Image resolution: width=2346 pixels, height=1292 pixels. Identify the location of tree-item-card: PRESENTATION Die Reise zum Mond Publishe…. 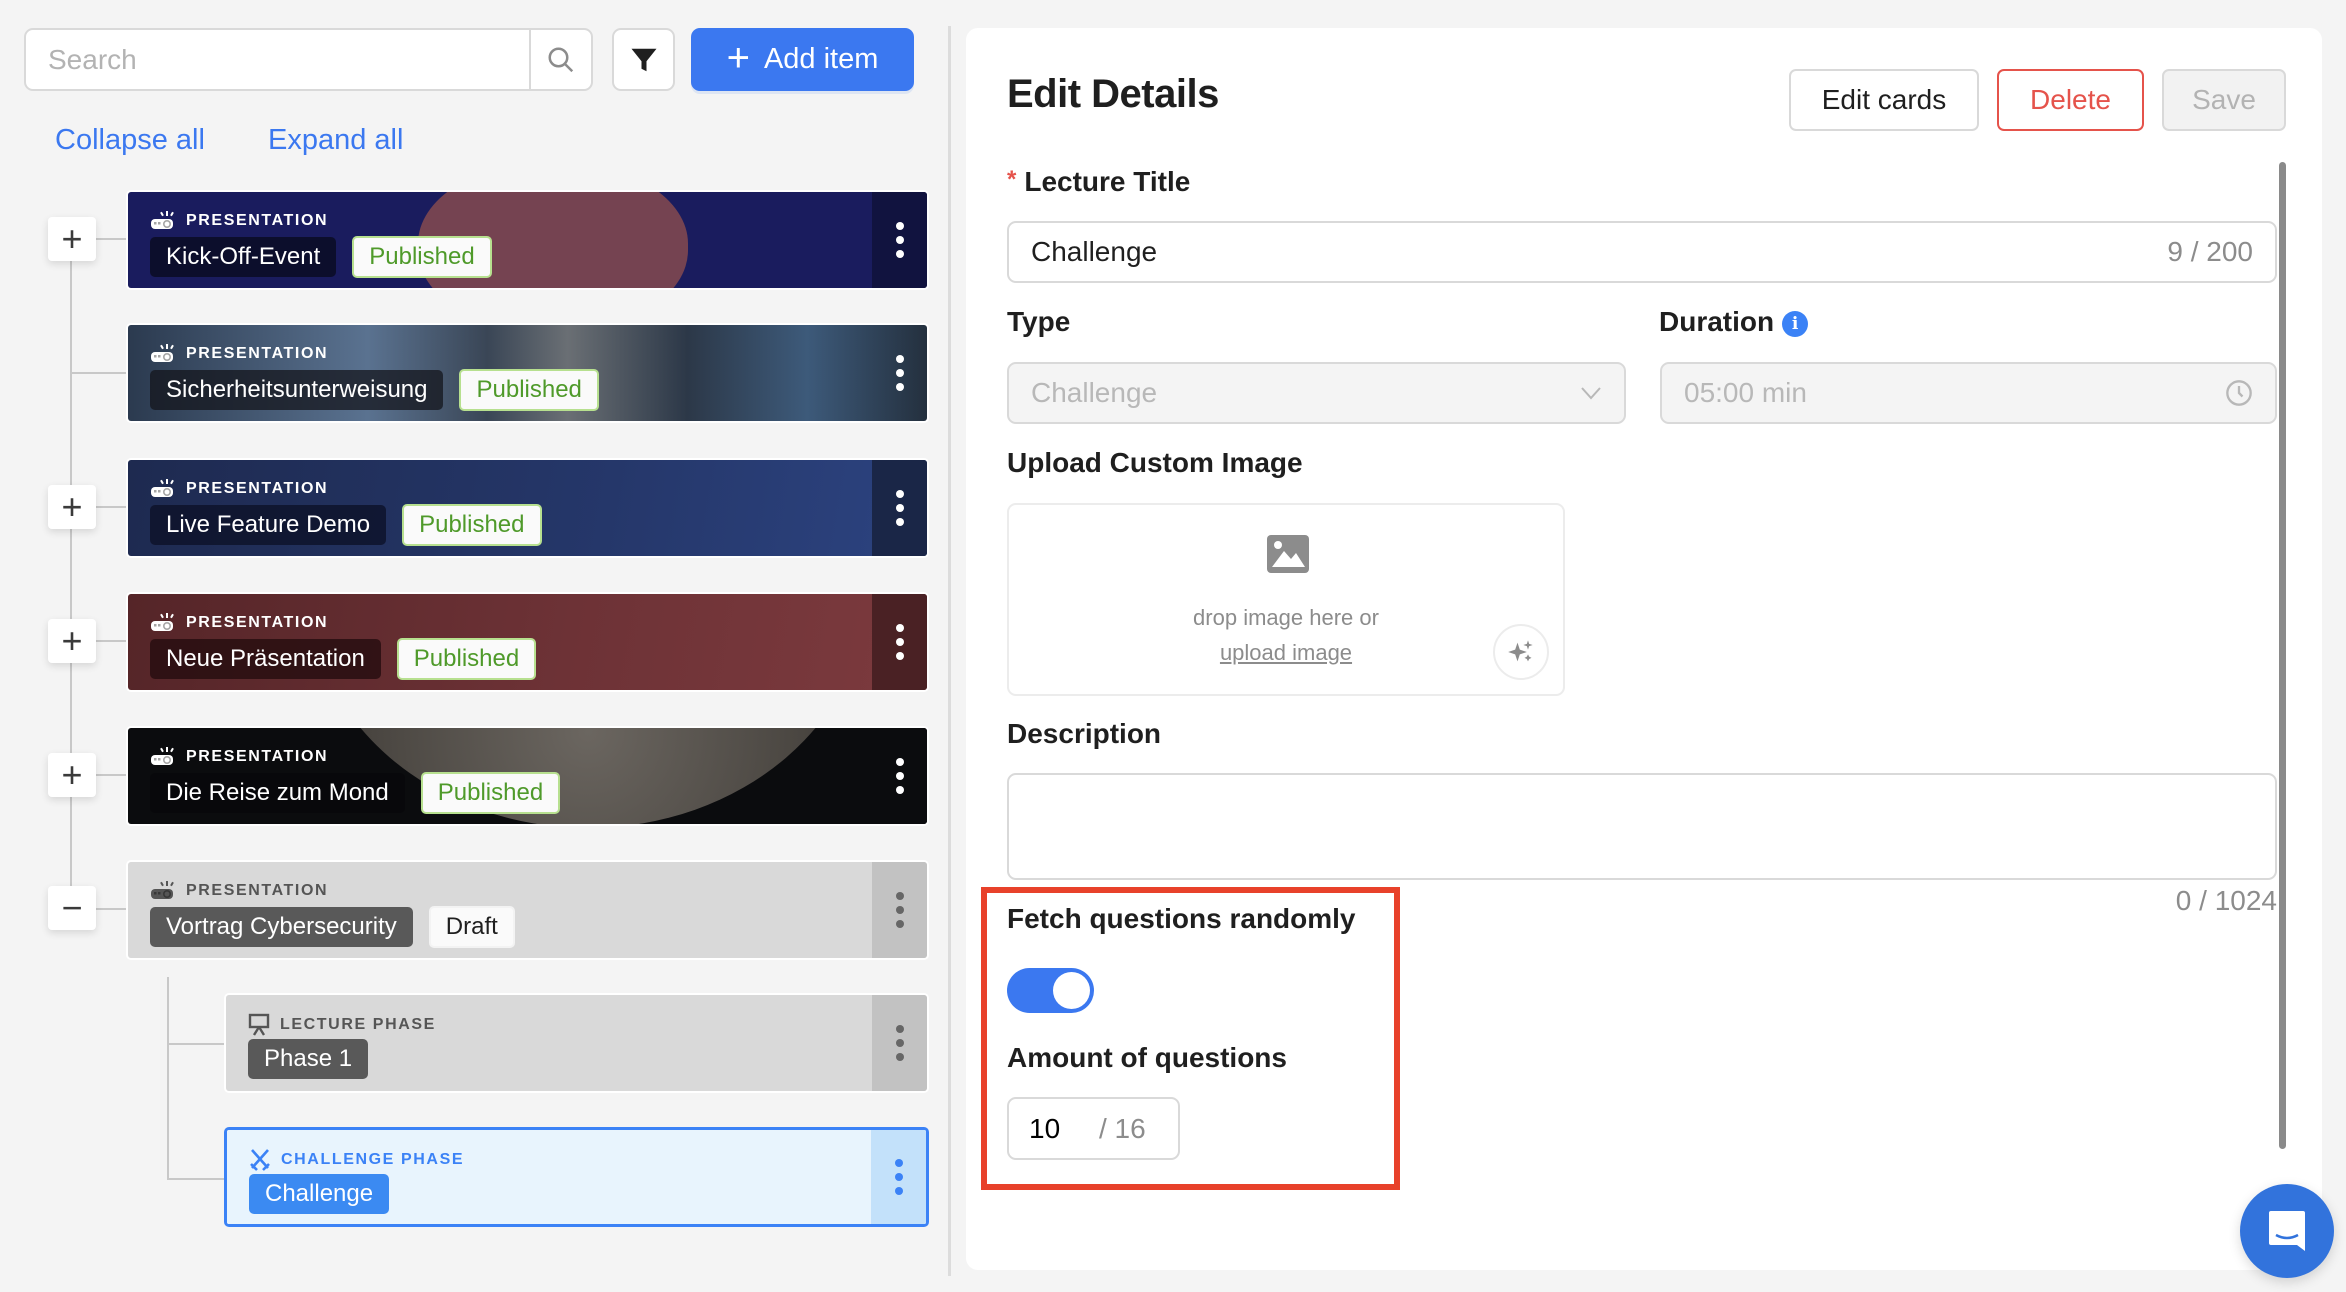
(527, 776).